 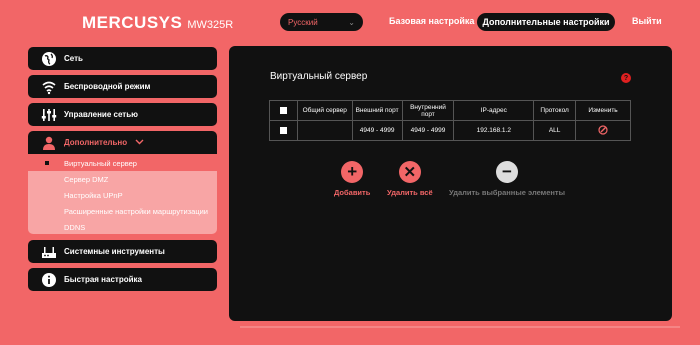 What do you see at coordinates (603, 110) in the screenshot?
I see `col-edit: Изменить` at bounding box center [603, 110].